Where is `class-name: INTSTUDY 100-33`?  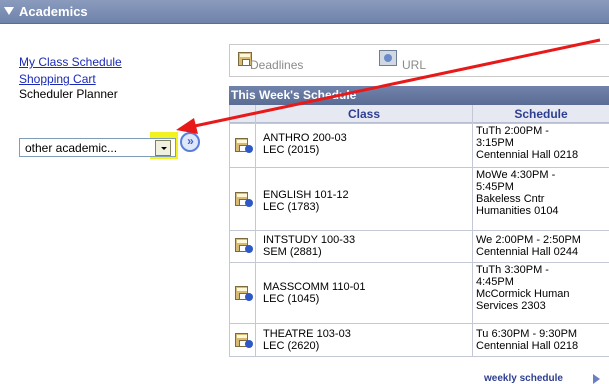 class-name: INTSTUDY 100-33 is located at coordinates (309, 240).